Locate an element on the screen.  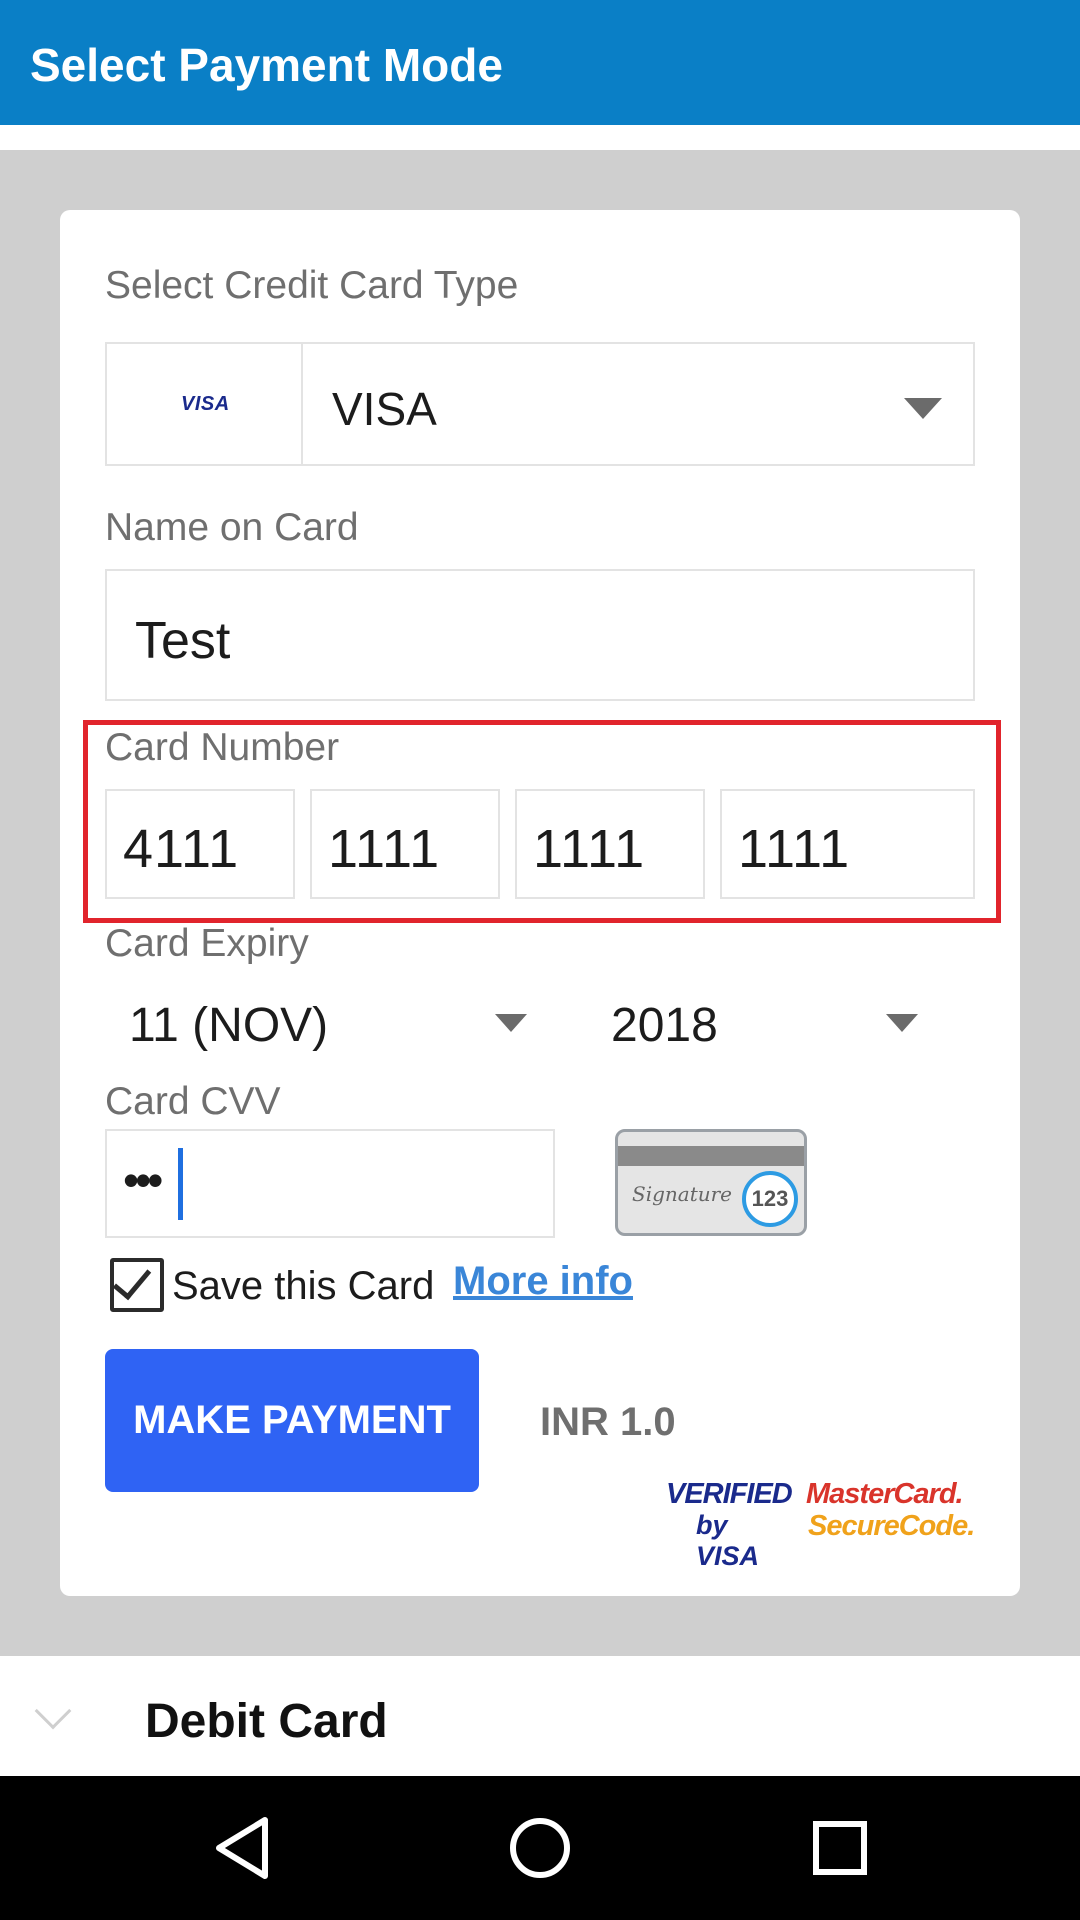
card-expiry-label: Card Expiry is located at coordinates (207, 943).